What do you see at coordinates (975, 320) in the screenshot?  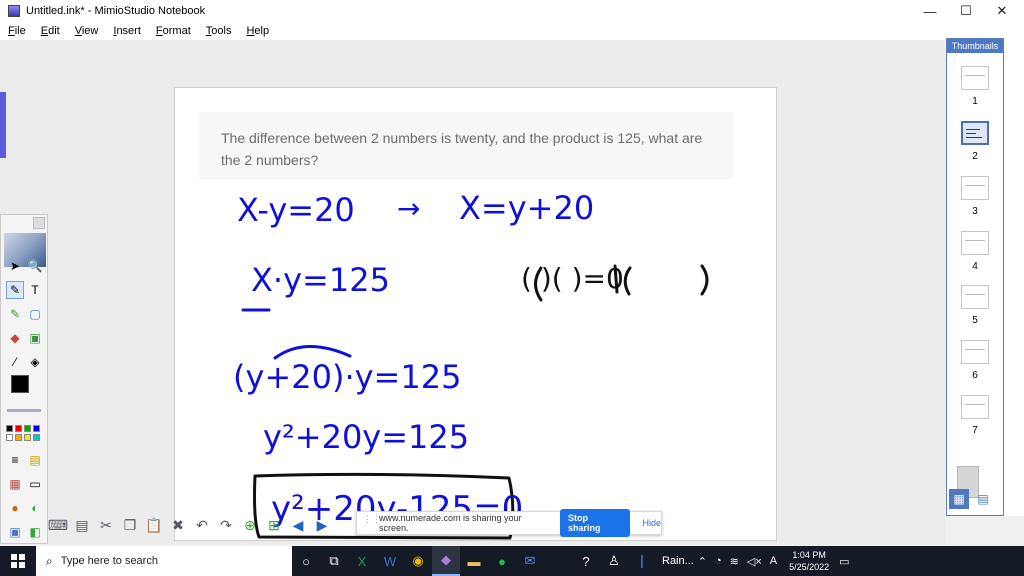 I see `thumbnail-label: 5` at bounding box center [975, 320].